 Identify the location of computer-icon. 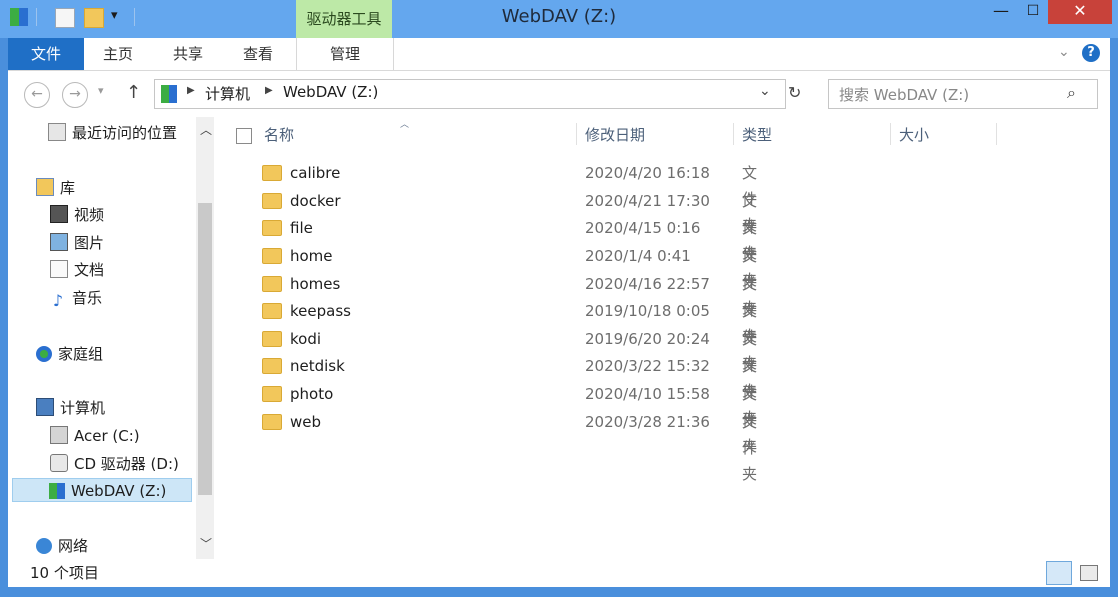
(45, 407).